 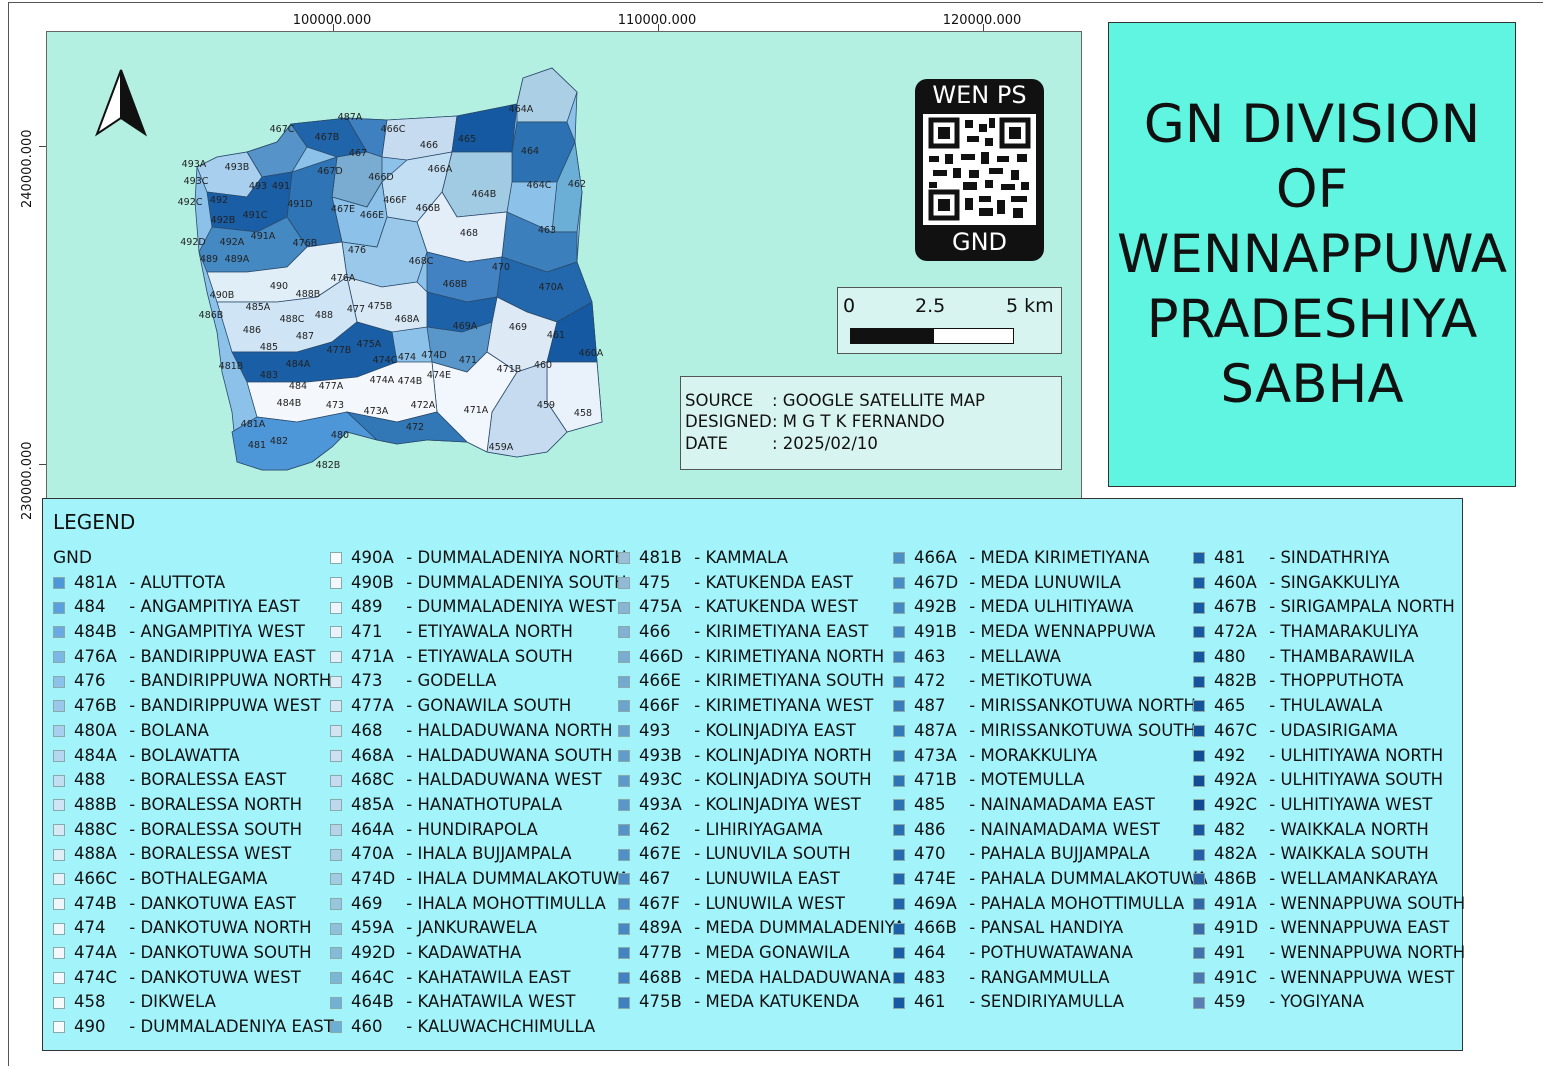 What do you see at coordinates (479, 1002) in the screenshot?
I see `legend-item: 464B - KAHATAWILA WEST` at bounding box center [479, 1002].